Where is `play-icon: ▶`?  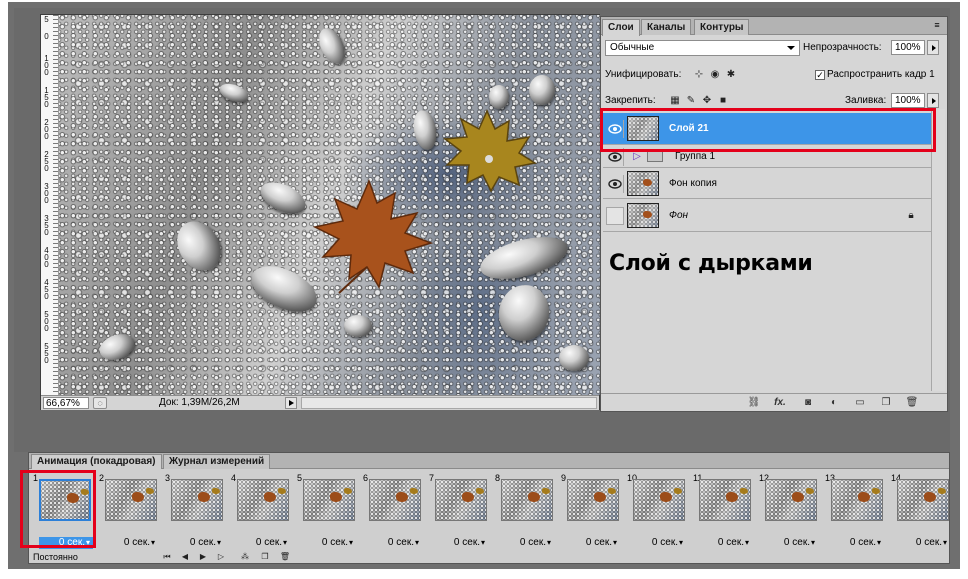
play-icon: ▶ is located at coordinates (203, 557).